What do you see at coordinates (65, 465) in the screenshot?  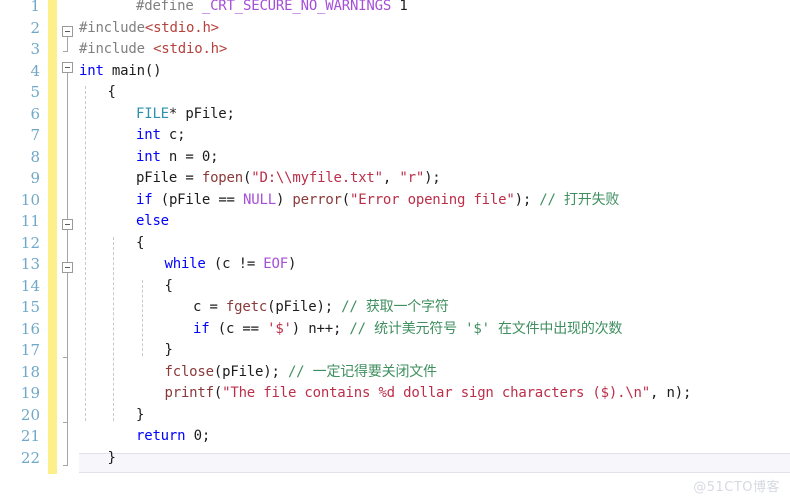 I see `fold-guide-end-line22` at bounding box center [65, 465].